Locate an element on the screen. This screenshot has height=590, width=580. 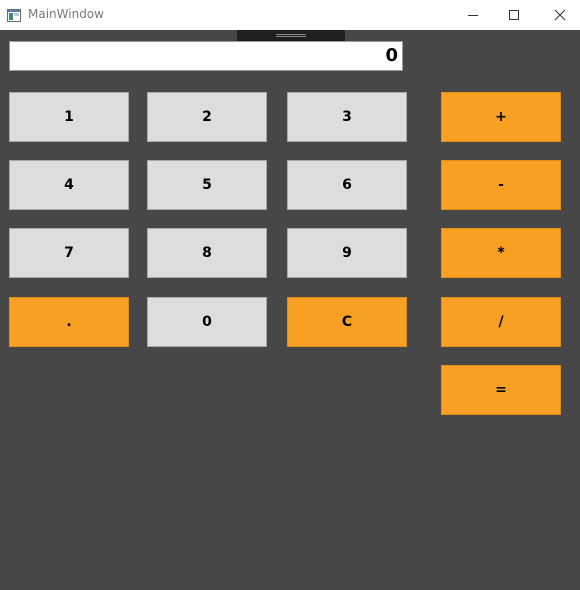
minimize-button is located at coordinates (473, 14).